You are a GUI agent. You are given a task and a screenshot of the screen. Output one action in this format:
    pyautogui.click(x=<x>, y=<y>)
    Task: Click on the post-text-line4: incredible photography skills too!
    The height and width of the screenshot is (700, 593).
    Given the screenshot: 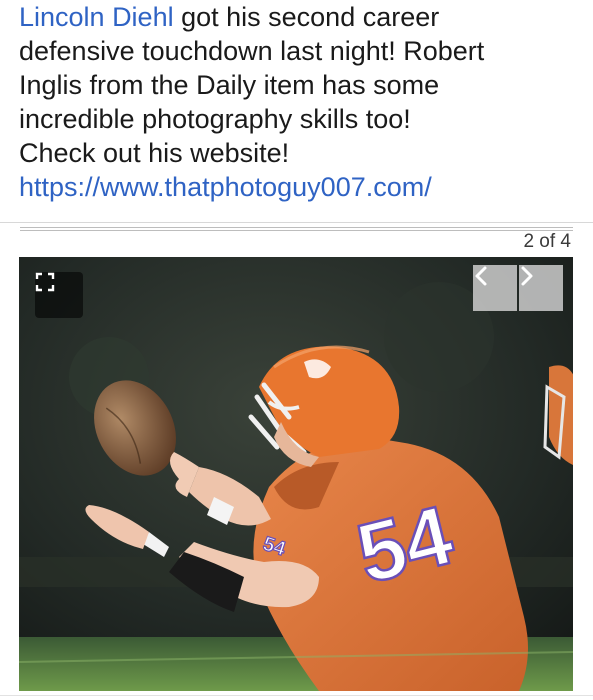 What is the action you would take?
    pyautogui.click(x=215, y=119)
    